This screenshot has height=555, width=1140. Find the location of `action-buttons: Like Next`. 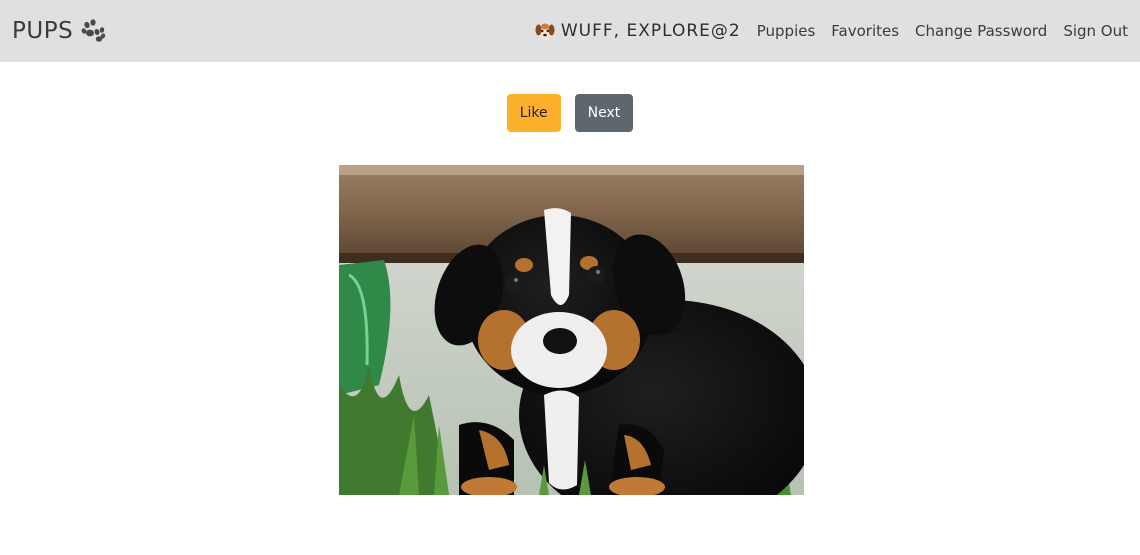

action-buttons: Like Next is located at coordinates (570, 113).